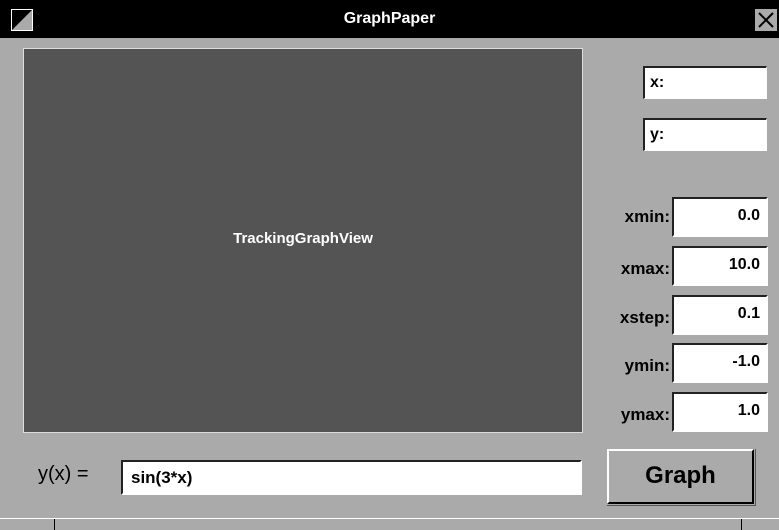  Describe the element at coordinates (27, 524) in the screenshot. I see `resize-handle-left` at that location.